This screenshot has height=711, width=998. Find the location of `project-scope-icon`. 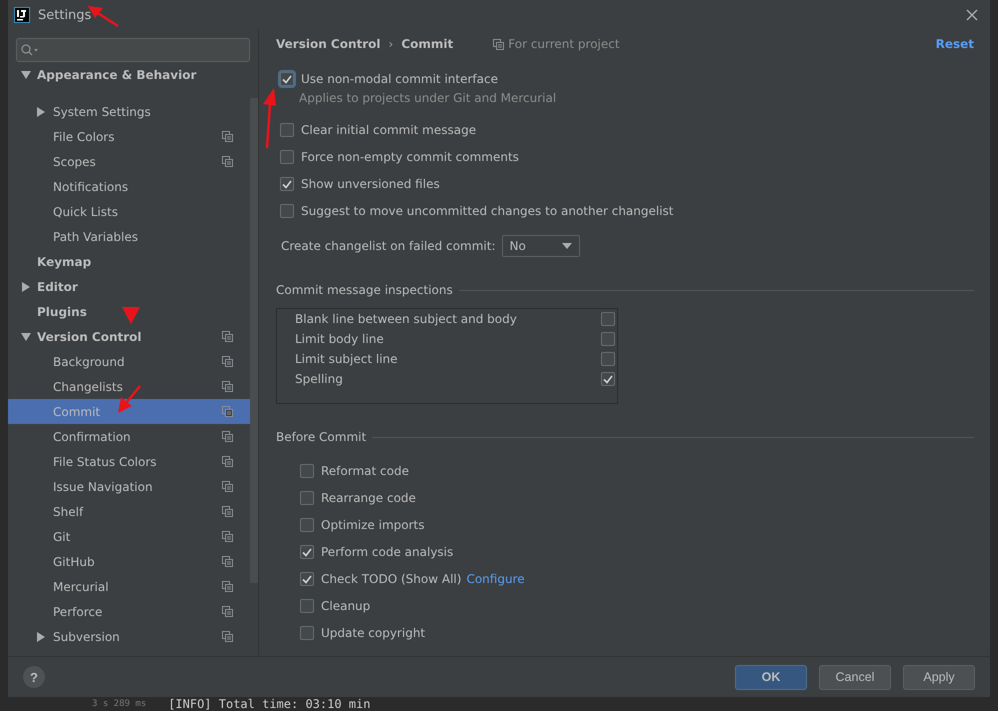

project-scope-icon is located at coordinates (498, 44).